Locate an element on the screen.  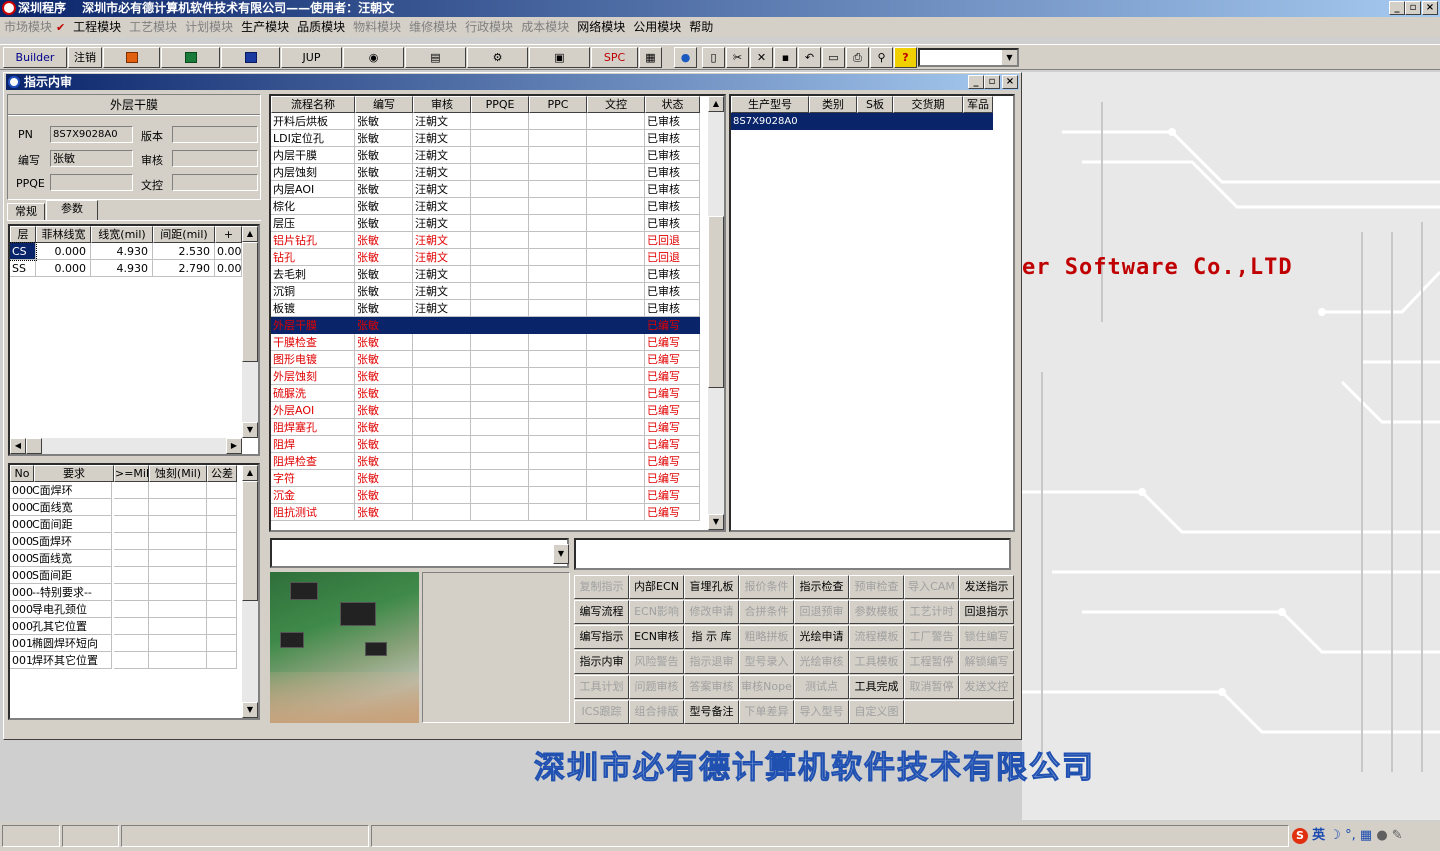
param-hscroll: ◀ ▶ is located at coordinates (126, 446).